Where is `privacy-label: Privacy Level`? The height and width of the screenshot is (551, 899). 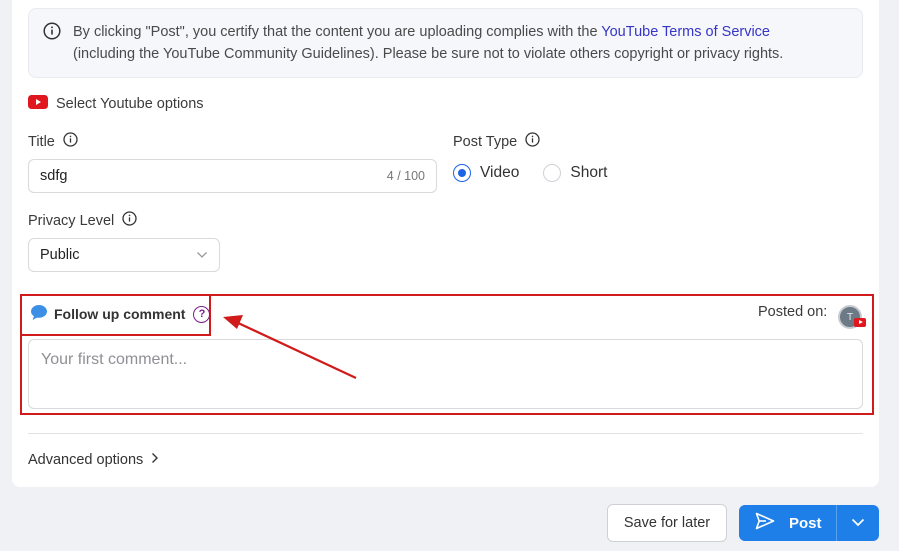
privacy-label: Privacy Level is located at coordinates (71, 220).